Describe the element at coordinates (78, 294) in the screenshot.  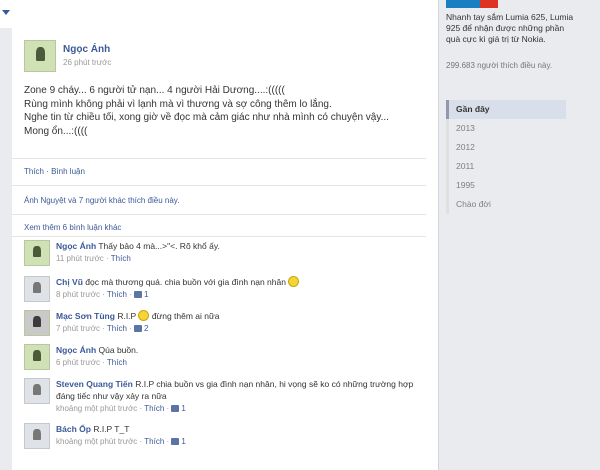
I see `comment-time: 8 phút trước` at that location.